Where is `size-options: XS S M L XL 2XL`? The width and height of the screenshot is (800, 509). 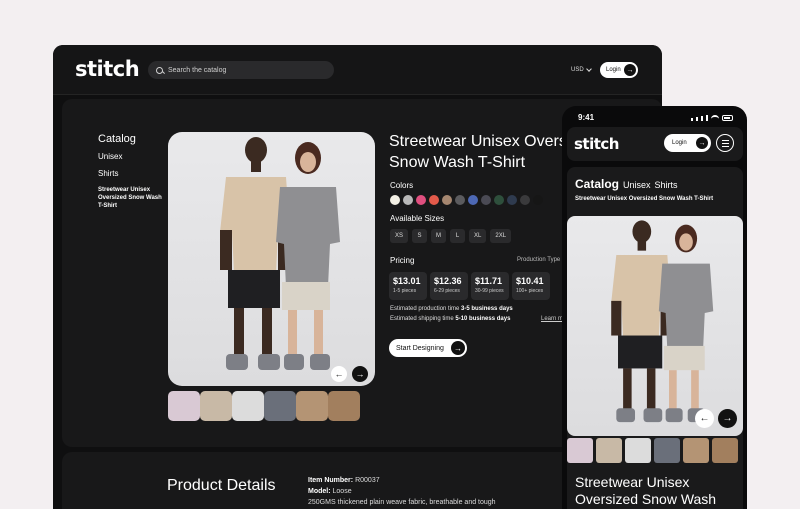
size-options: XS S M L XL 2XL is located at coordinates (451, 236).